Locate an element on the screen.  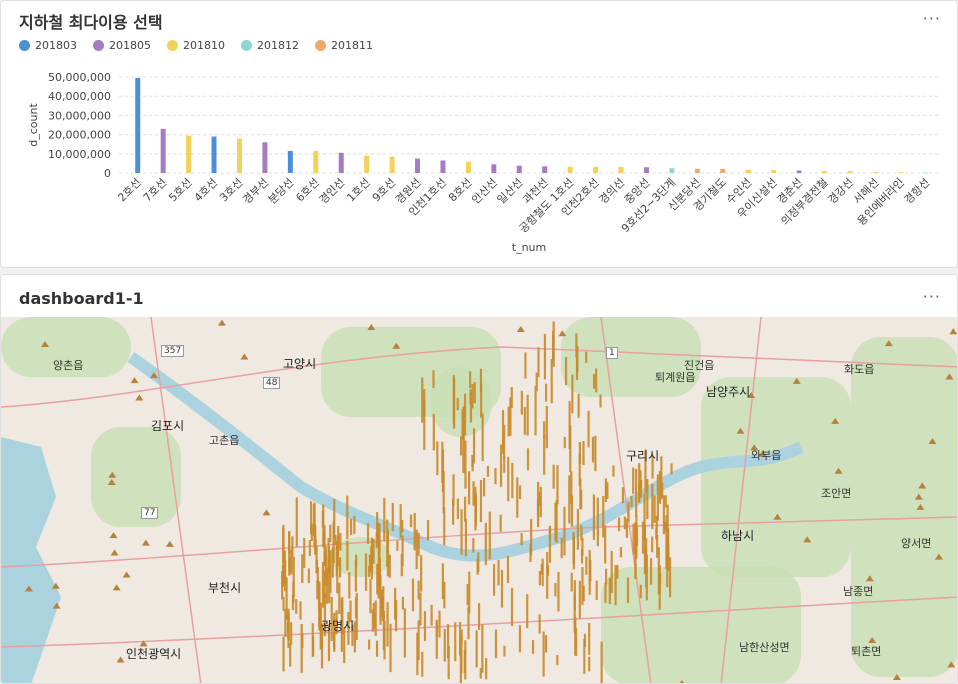
x-tick-label: 2호선 is located at coordinates (129, 190).